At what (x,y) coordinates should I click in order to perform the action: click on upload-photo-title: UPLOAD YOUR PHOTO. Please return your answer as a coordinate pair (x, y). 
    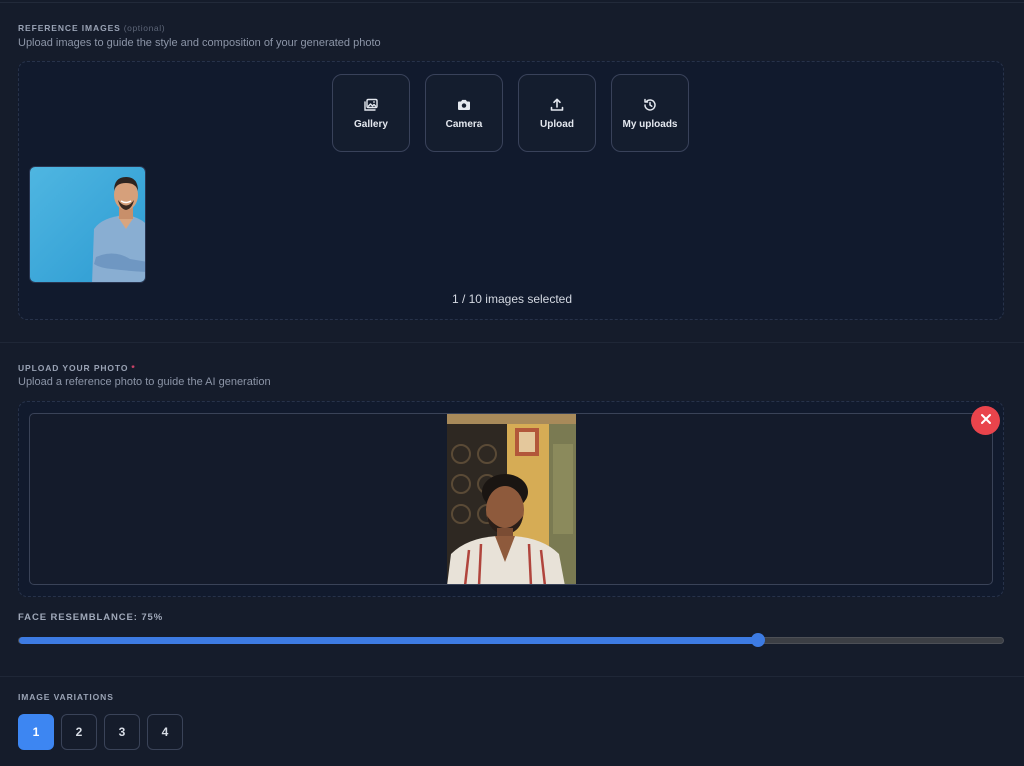
    Looking at the image, I should click on (73, 368).